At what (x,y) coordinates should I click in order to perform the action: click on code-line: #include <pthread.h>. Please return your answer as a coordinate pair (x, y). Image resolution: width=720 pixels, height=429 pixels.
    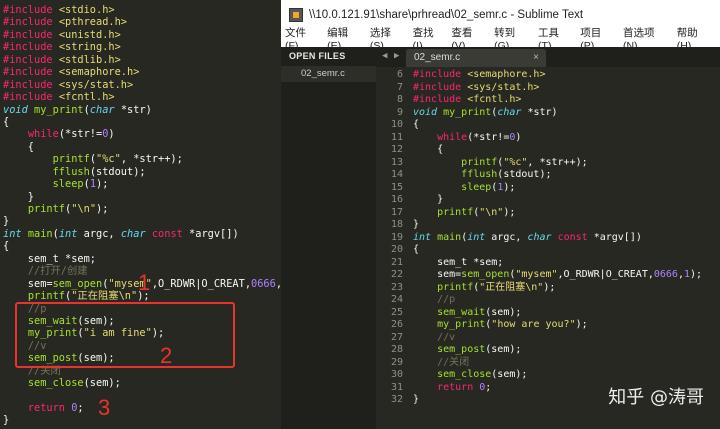
    Looking at the image, I should click on (142, 22).